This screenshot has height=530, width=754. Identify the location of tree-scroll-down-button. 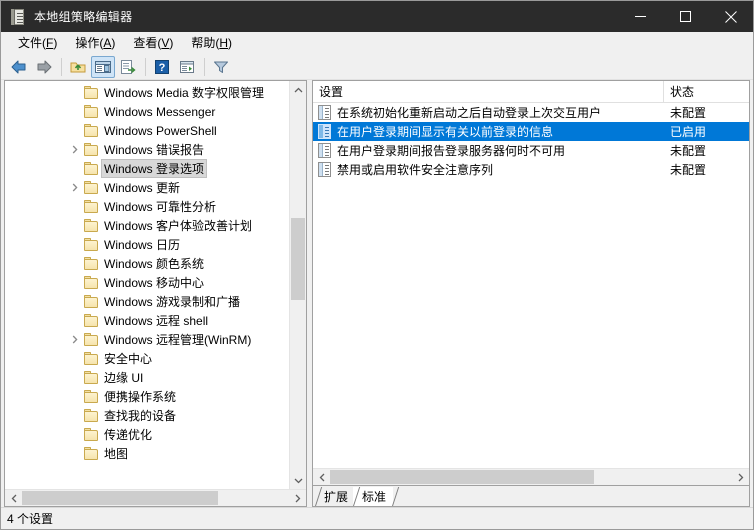
(298, 480).